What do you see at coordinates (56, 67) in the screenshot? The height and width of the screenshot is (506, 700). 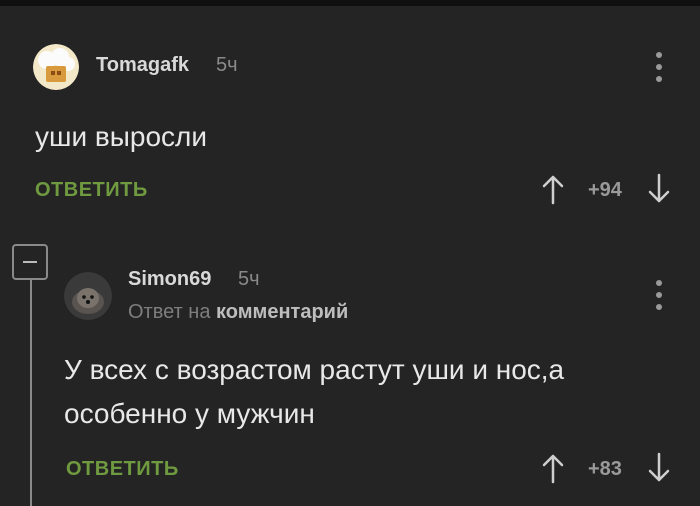 I see `avatar-tomagafk` at bounding box center [56, 67].